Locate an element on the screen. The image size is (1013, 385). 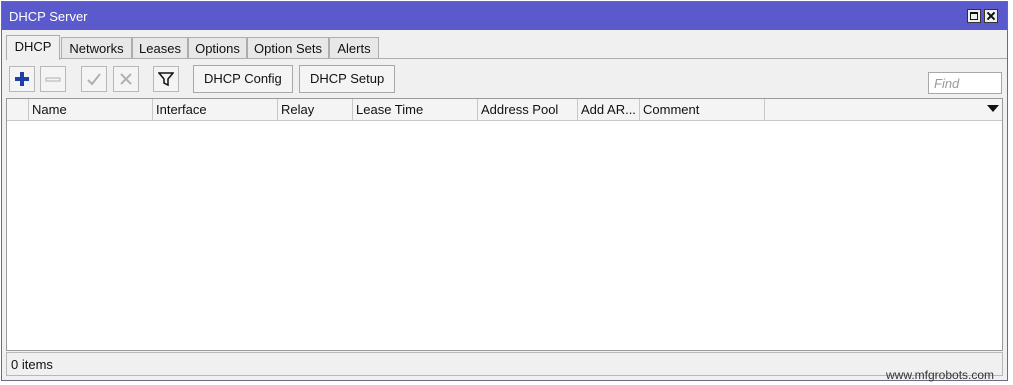
dhcp-setup-button: DHCP Setup is located at coordinates (347, 79).